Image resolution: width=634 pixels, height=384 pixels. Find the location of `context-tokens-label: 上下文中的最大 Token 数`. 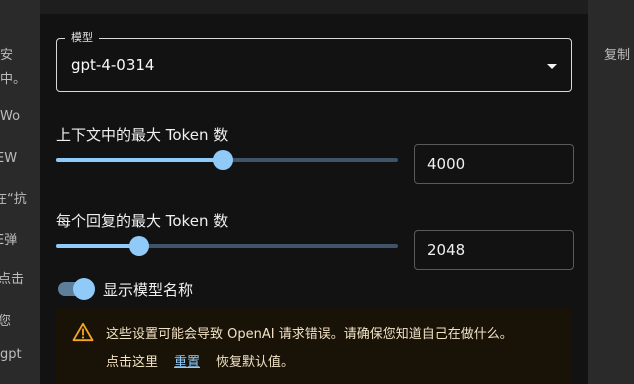

context-tokens-label: 上下文中的最大 Token 数 is located at coordinates (142, 135).